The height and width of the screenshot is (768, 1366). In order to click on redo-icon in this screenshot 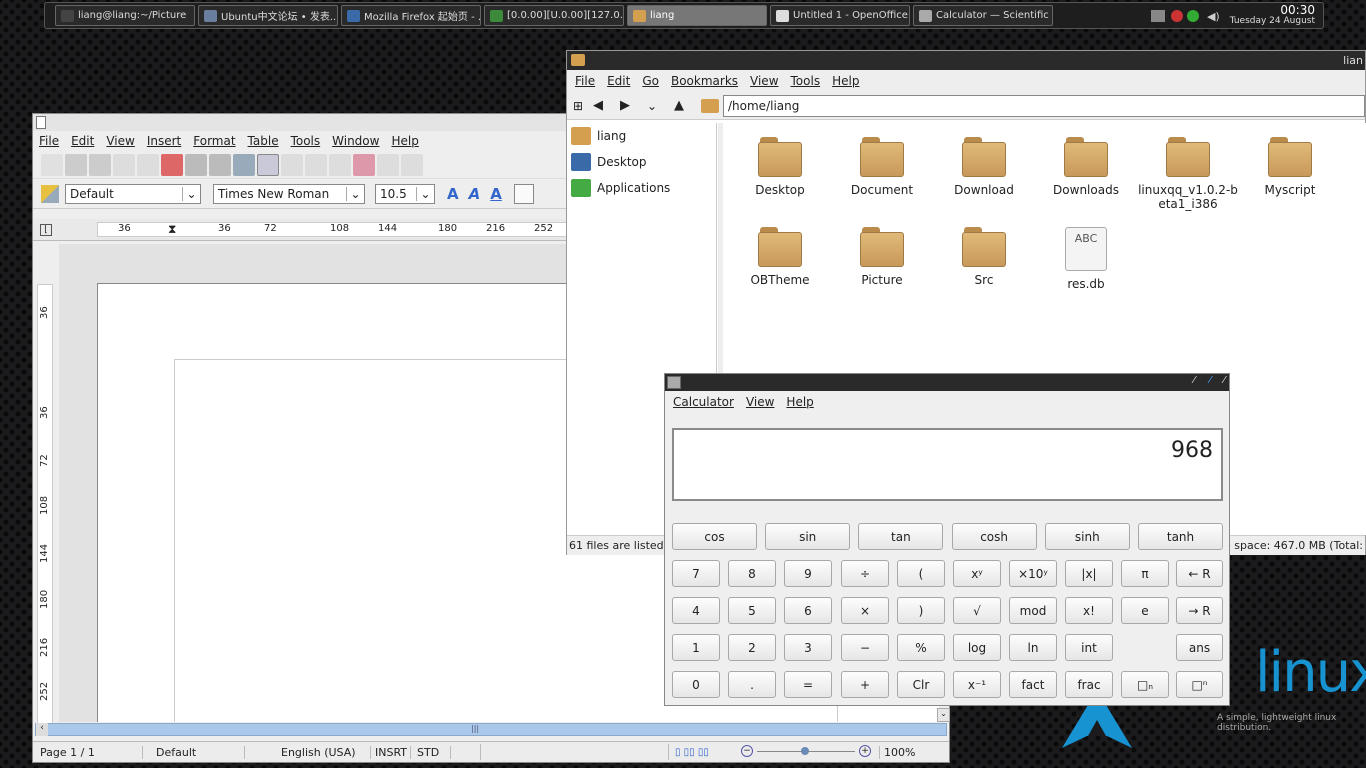, I will do `click(412, 164)`.